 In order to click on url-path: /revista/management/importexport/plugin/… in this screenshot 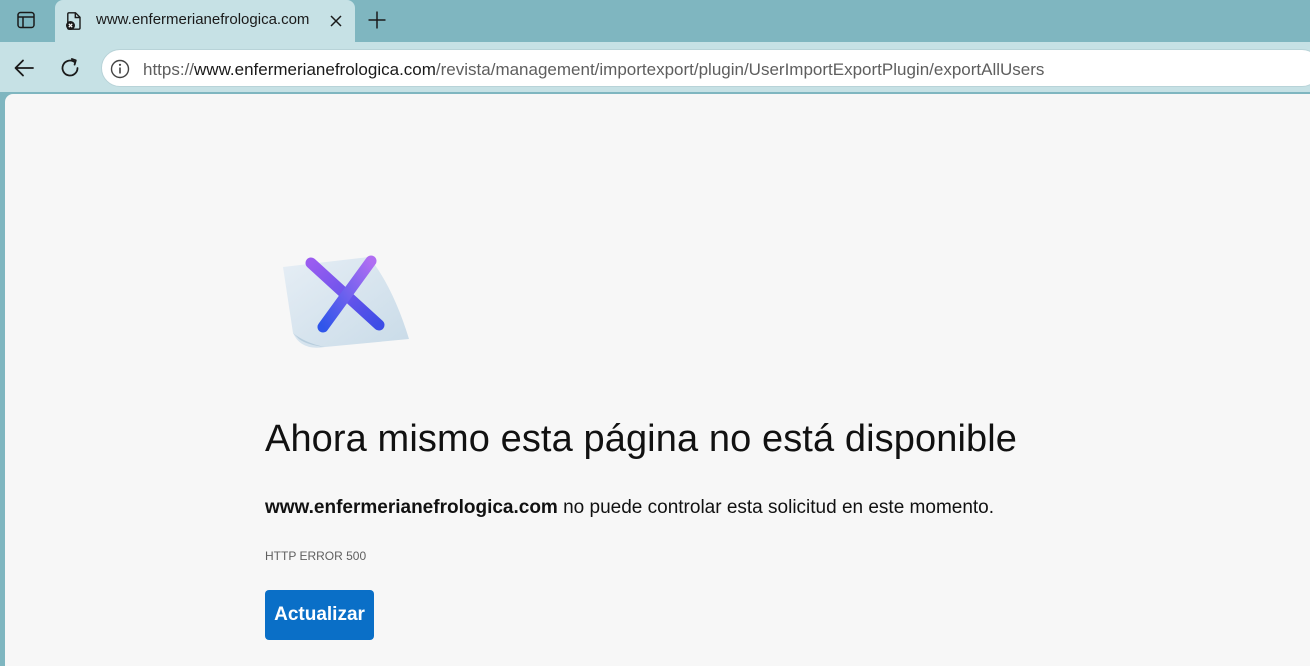, I will do `click(740, 69)`.